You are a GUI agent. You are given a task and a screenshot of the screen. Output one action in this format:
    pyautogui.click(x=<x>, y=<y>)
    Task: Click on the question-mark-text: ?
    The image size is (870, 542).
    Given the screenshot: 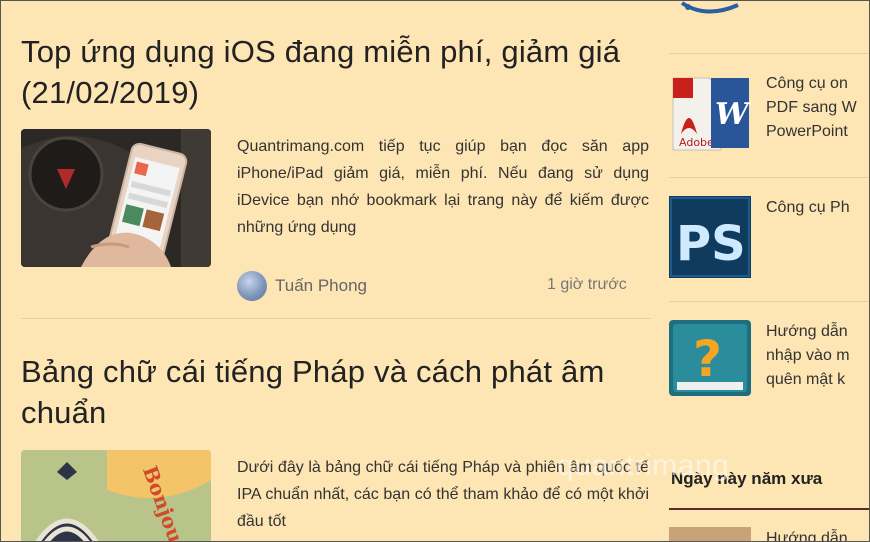 What is the action you would take?
    pyautogui.click(x=707, y=359)
    